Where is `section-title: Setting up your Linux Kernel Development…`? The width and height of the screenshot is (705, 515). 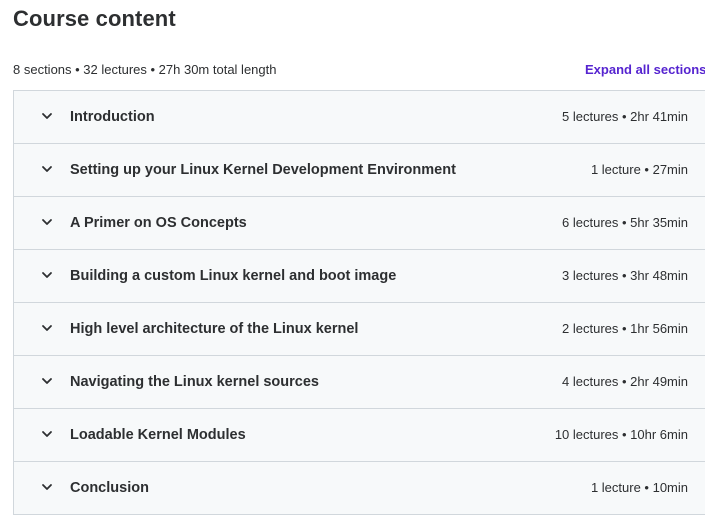 section-title: Setting up your Linux Kernel Development… is located at coordinates (263, 170).